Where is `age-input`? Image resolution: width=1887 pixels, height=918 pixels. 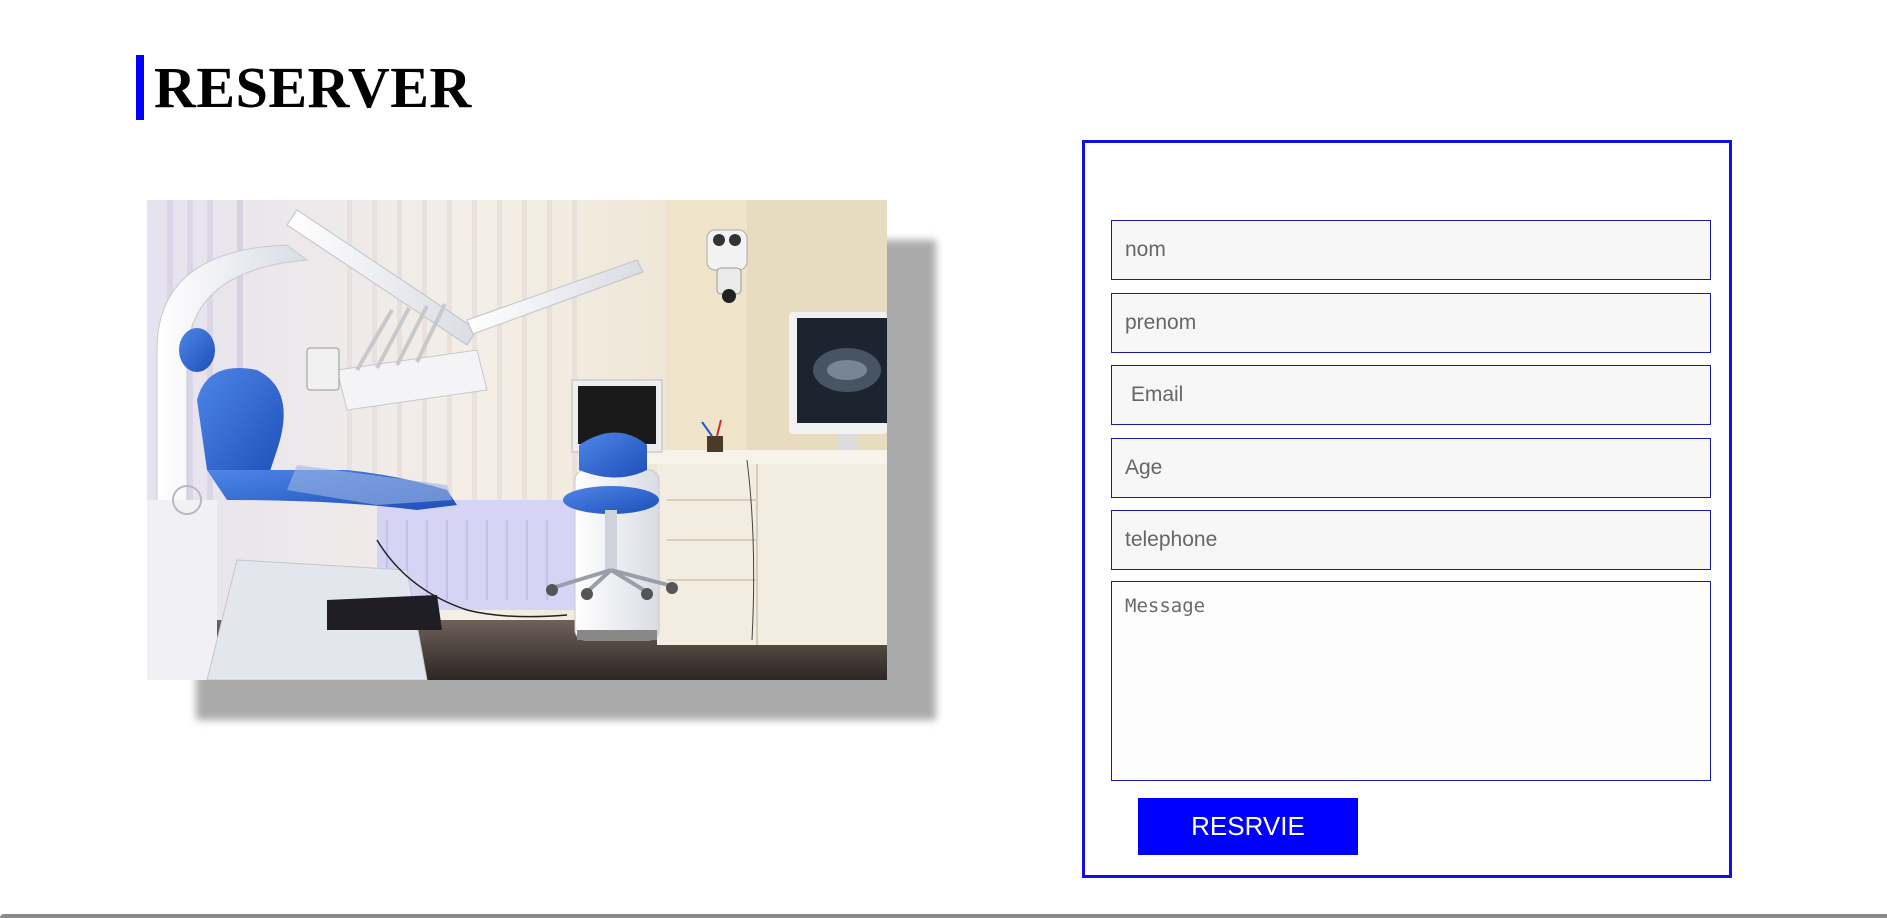
age-input is located at coordinates (1411, 468).